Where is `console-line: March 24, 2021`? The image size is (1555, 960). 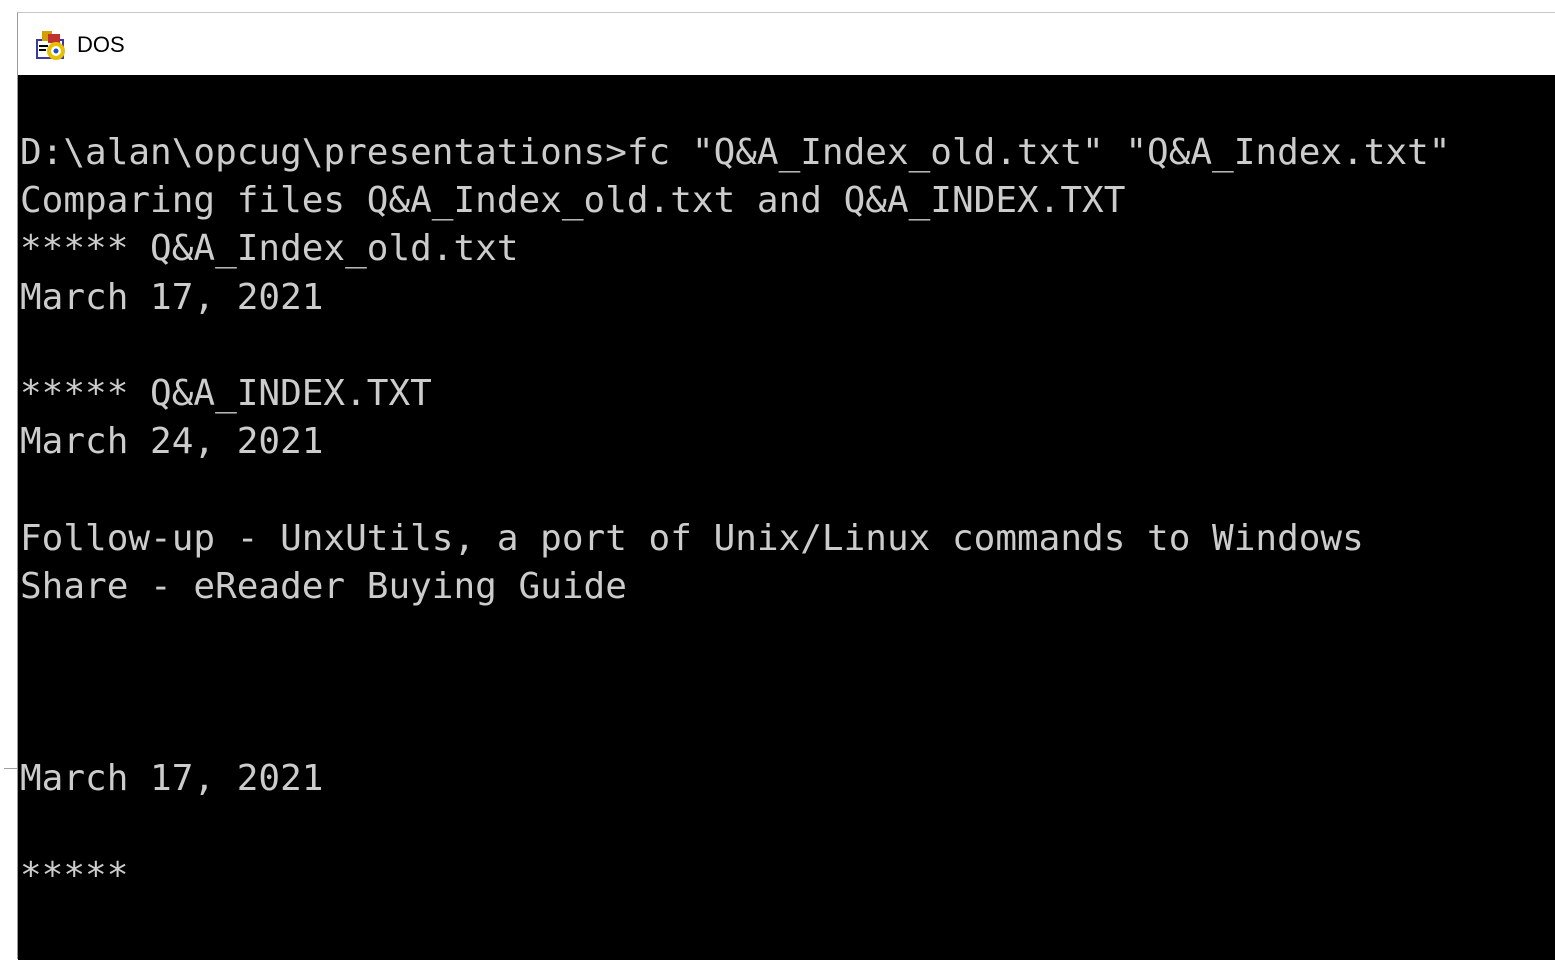
console-line: March 24, 2021 is located at coordinates (172, 442).